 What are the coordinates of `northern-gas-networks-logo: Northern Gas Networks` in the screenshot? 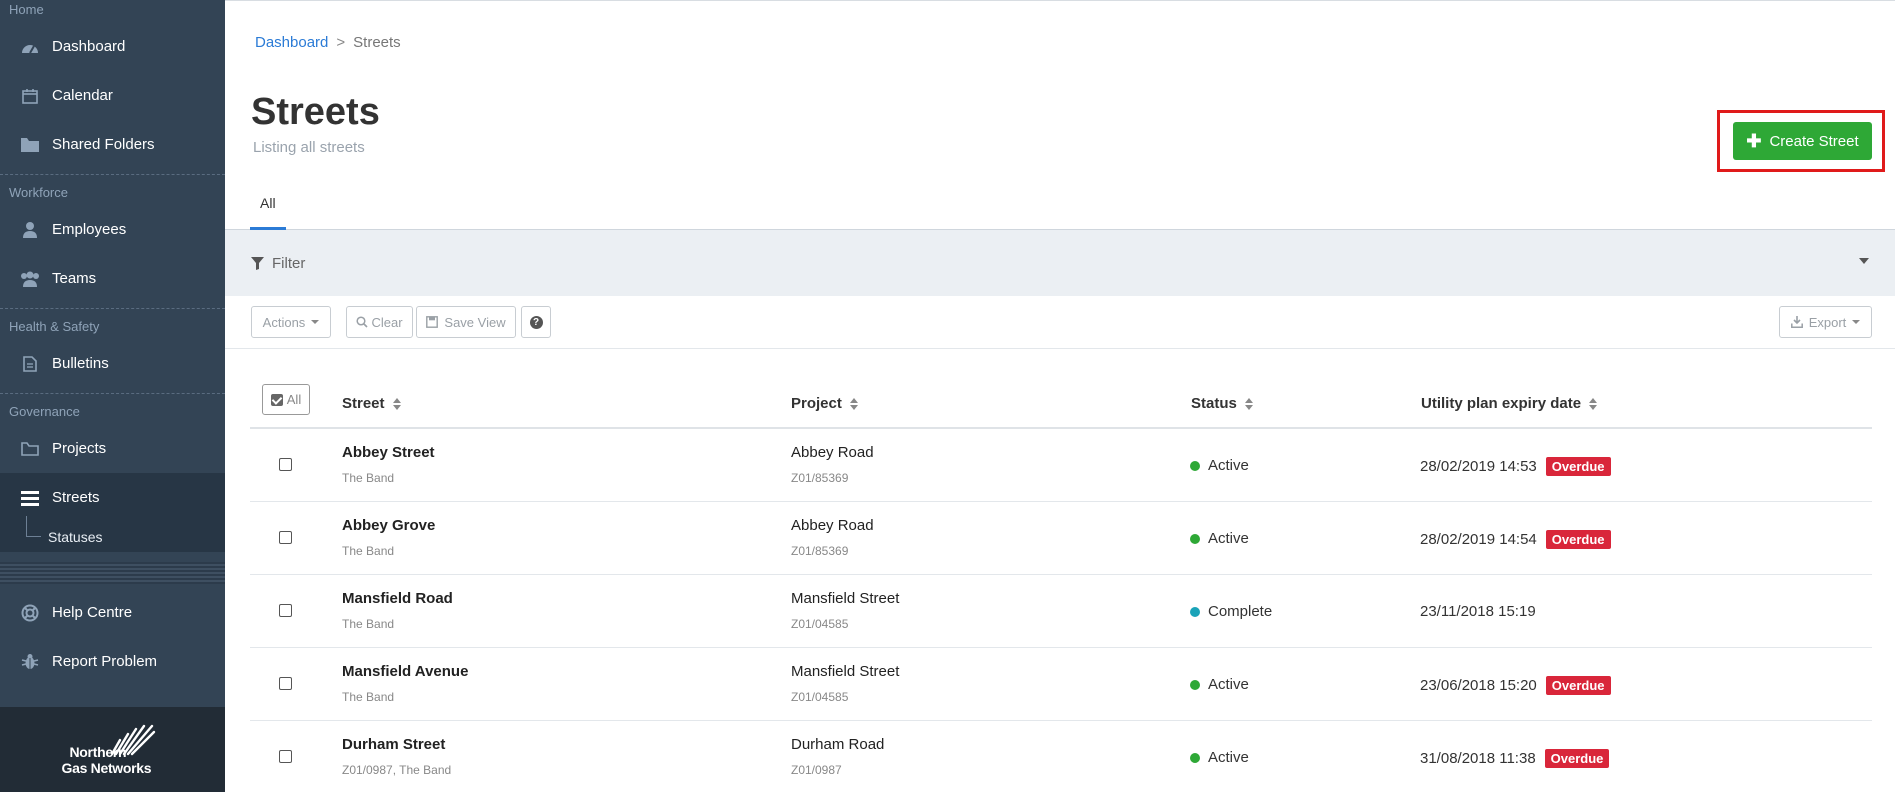 It's located at (113, 750).